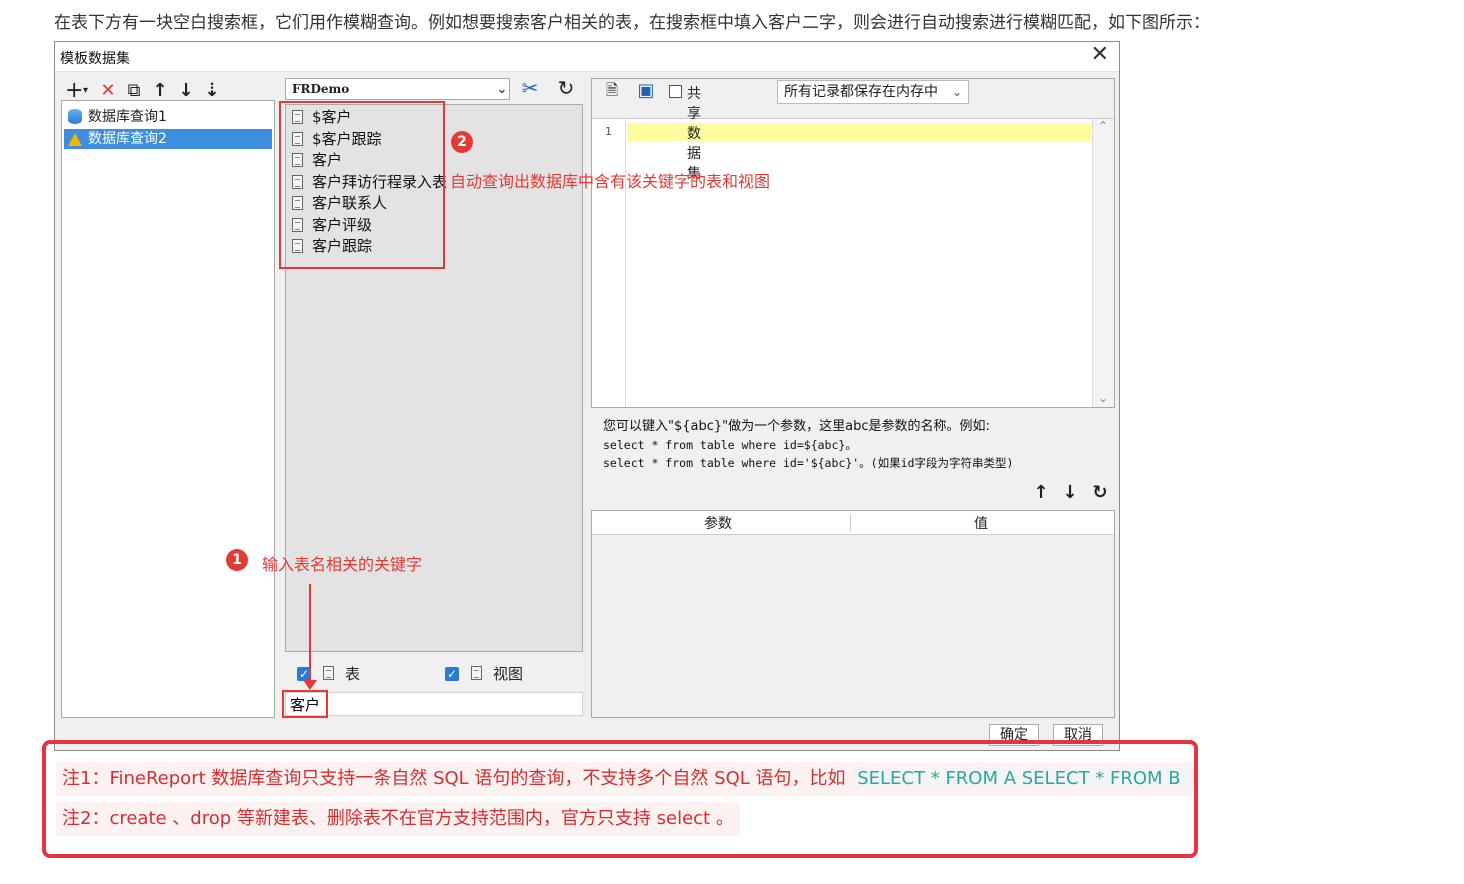 The height and width of the screenshot is (884, 1464). I want to click on connection-select: FRDemo ⌄, so click(397, 89).